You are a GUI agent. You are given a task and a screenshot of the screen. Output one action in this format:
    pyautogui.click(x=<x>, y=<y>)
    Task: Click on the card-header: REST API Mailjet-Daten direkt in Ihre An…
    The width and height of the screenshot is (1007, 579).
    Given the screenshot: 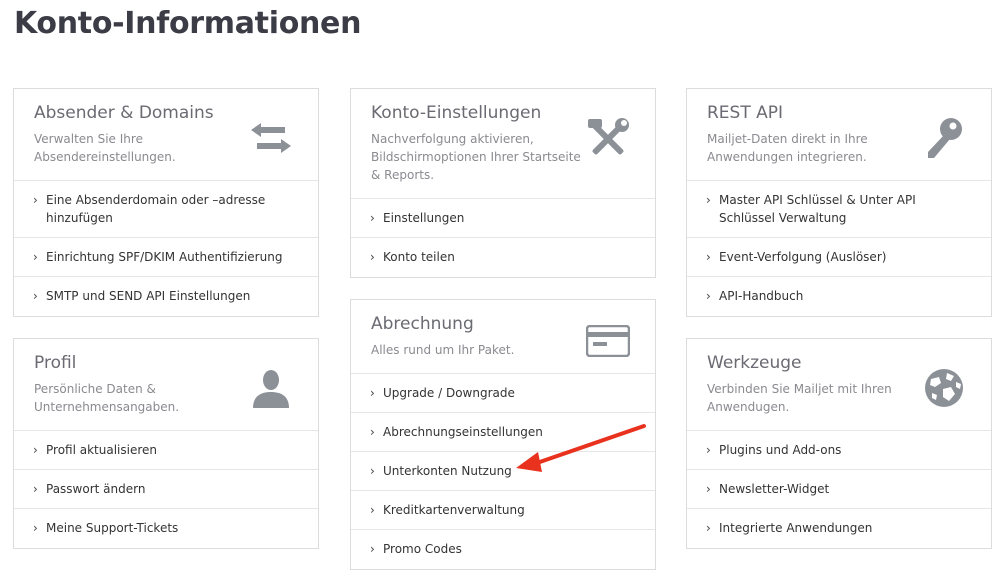 What is the action you would take?
    pyautogui.click(x=839, y=135)
    